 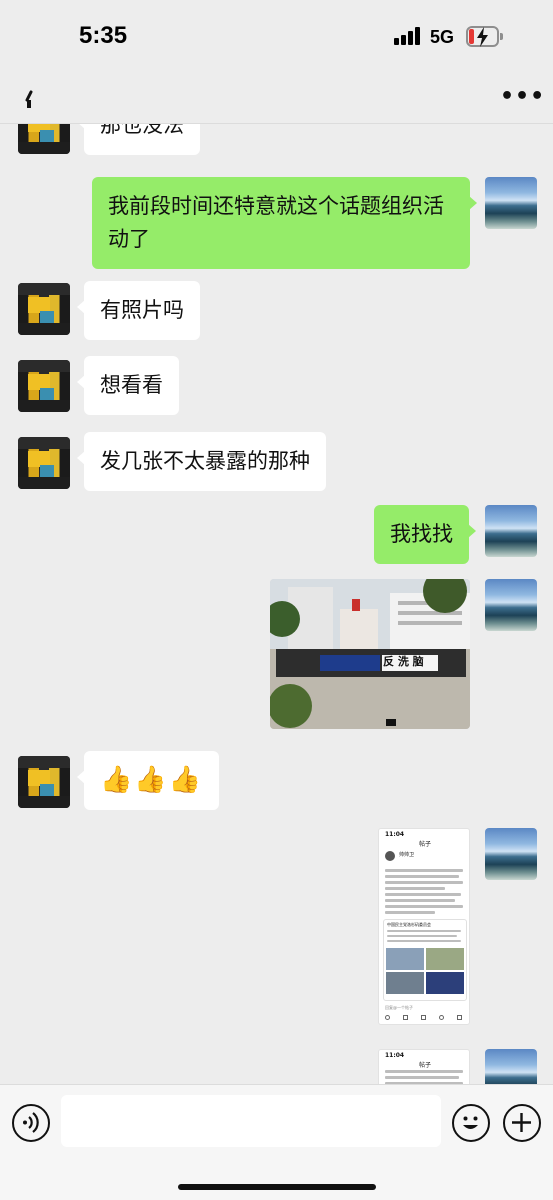 I want to click on screenshot-message: 11:04 帖子, so click(x=424, y=1066).